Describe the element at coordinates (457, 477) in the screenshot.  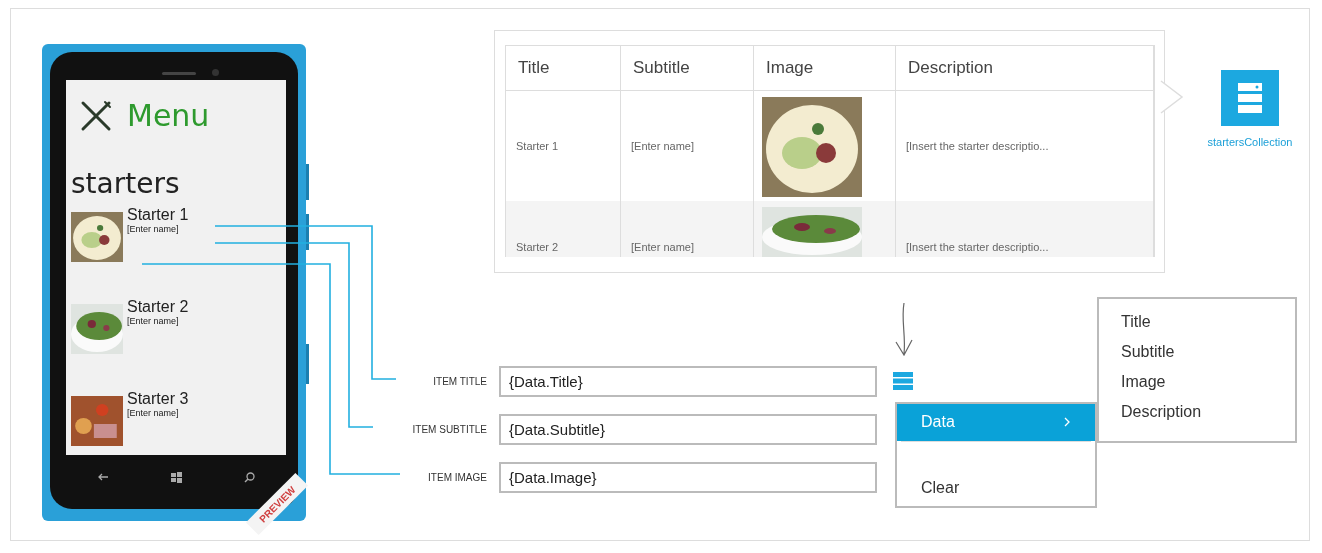
I see `field-label: ITEM IMAGE` at that location.